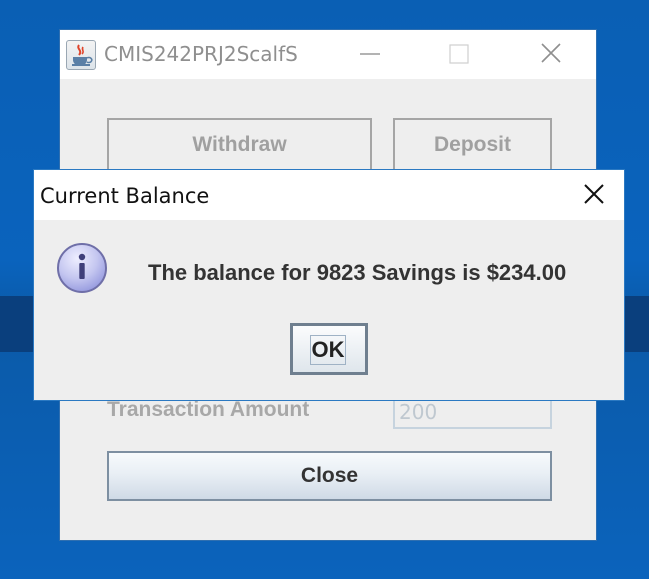 Image resolution: width=649 pixels, height=579 pixels. Describe the element at coordinates (201, 54) in the screenshot. I see `main-window-title: CMIS242PRJ2ScalfS` at that location.